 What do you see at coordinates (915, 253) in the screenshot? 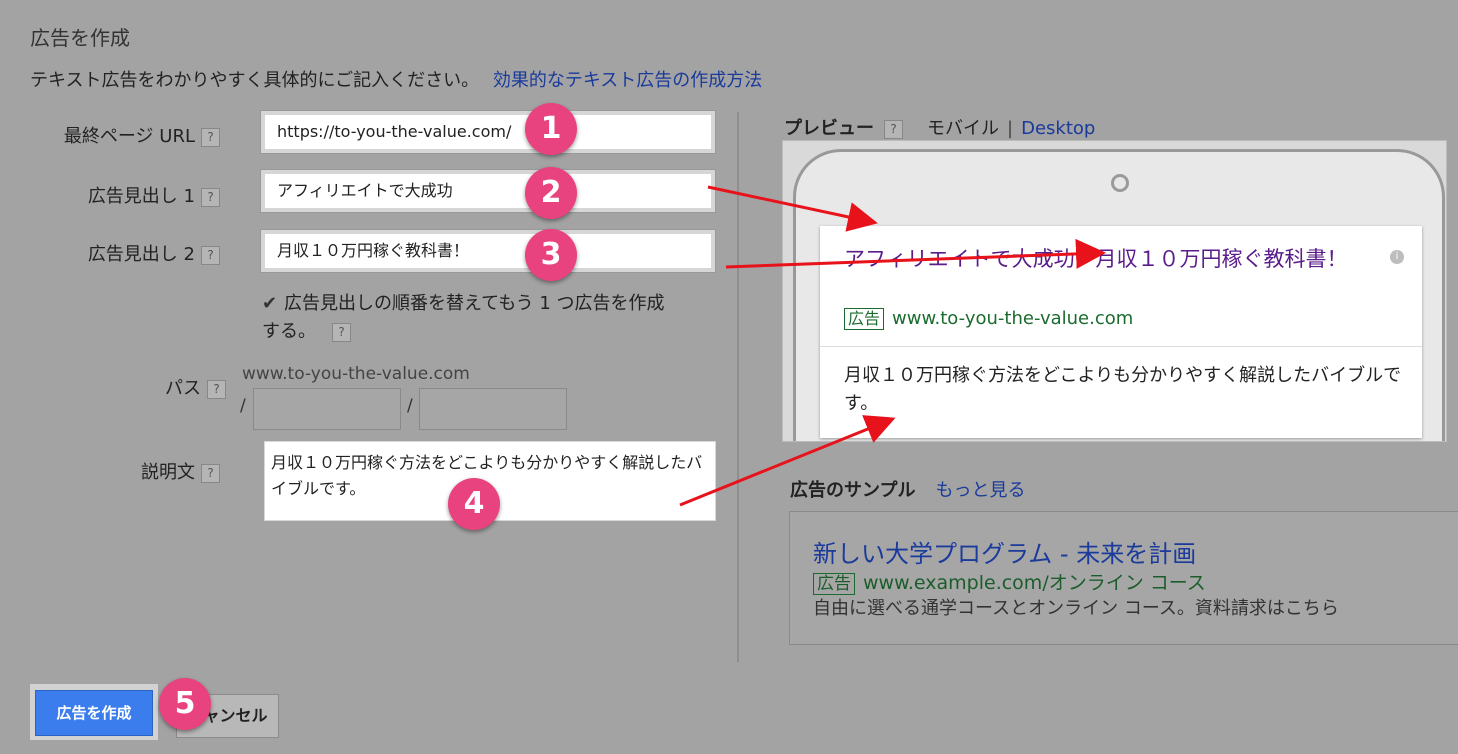
I see `arrow-headline2` at bounding box center [915, 253].